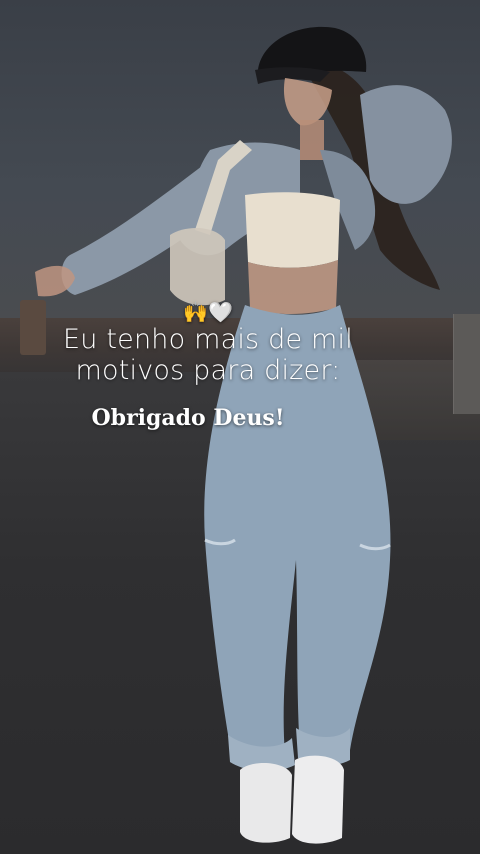 This screenshot has width=480, height=854. What do you see at coordinates (208, 339) in the screenshot?
I see `caption-line-1: Eu tenho mais de mil` at bounding box center [208, 339].